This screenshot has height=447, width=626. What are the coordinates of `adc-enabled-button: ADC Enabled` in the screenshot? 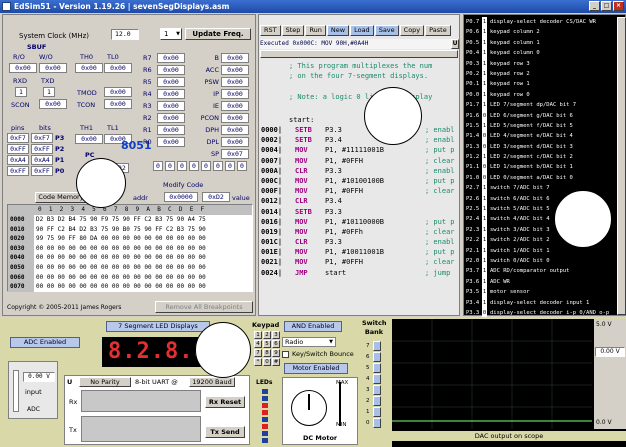 It's located at (45, 342).